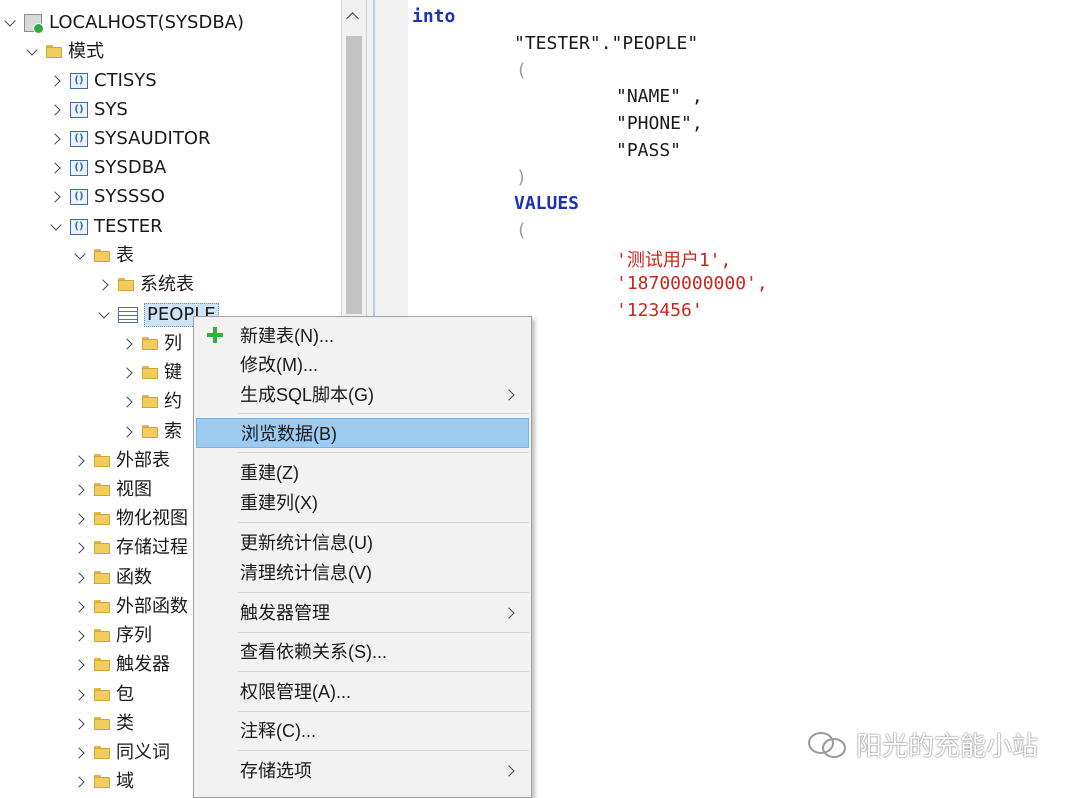 Image resolution: width=1080 pixels, height=798 pixels. What do you see at coordinates (167, 284) in the screenshot?
I see `tree-node-label: 系统表` at bounding box center [167, 284].